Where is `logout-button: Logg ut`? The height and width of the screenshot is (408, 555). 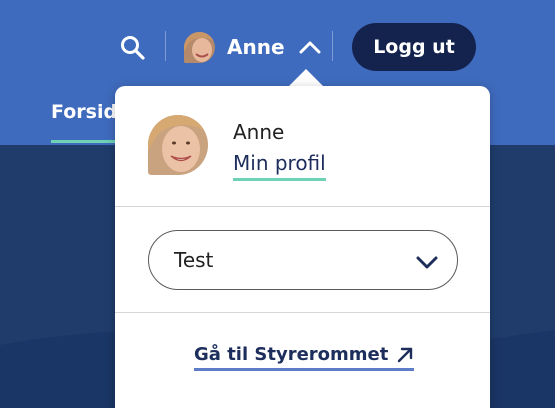 logout-button: Logg ut is located at coordinates (414, 47).